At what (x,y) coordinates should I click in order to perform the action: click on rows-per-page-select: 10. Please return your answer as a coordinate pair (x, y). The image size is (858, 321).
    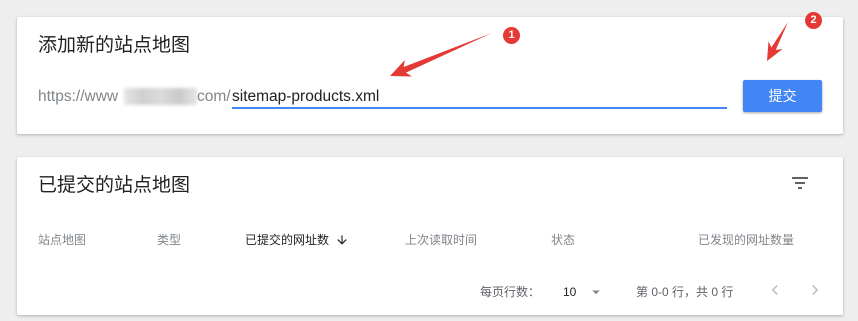
    Looking at the image, I should click on (569, 292).